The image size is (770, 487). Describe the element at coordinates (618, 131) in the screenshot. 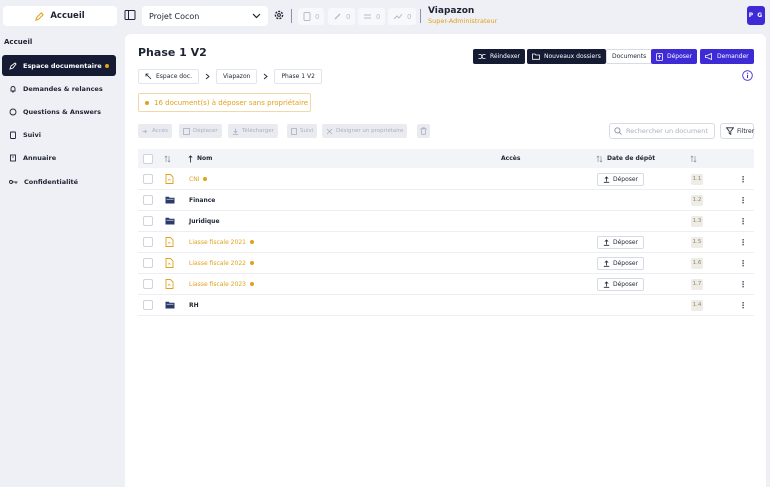

I see `search-icon` at that location.